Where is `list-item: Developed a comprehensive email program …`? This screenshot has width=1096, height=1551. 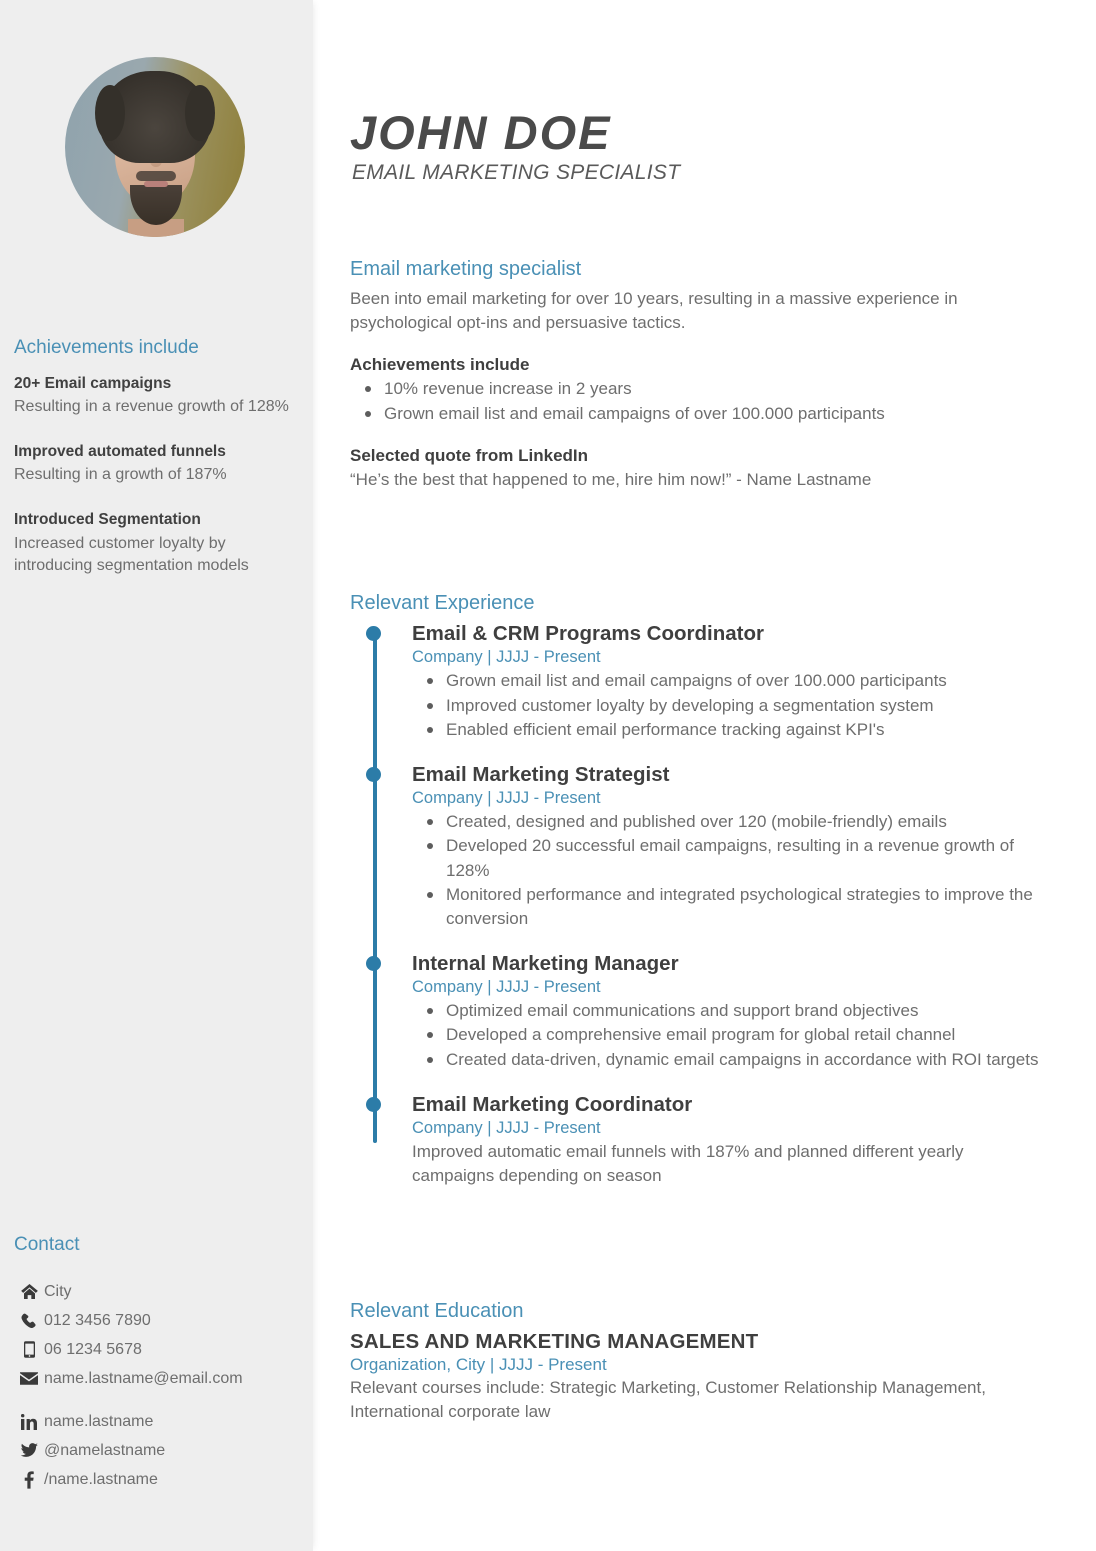 list-item: Developed a comprehensive email program … is located at coordinates (738, 1035).